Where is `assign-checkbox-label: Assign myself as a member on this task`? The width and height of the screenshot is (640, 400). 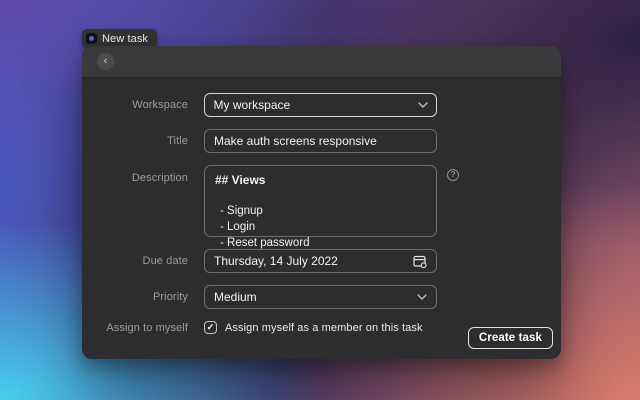
assign-checkbox-label: Assign myself as a member on this task is located at coordinates (324, 327).